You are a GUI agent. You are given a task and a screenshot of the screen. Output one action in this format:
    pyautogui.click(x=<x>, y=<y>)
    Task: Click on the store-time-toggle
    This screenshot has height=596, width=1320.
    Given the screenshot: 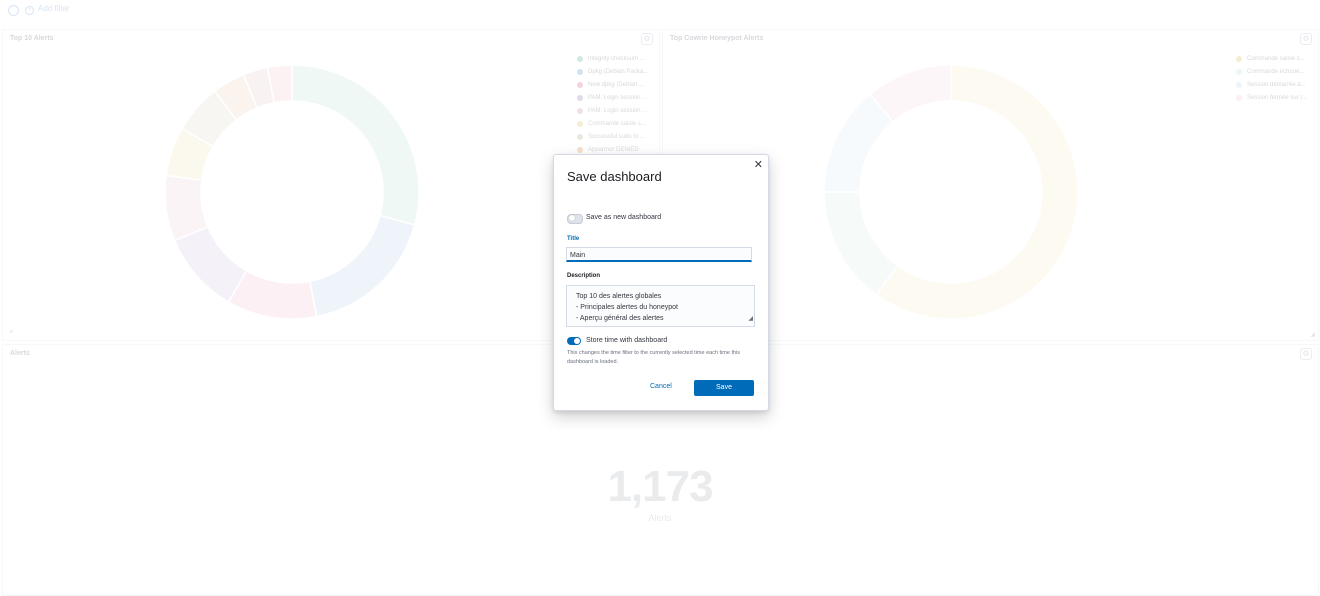 What is the action you would take?
    pyautogui.click(x=574, y=341)
    